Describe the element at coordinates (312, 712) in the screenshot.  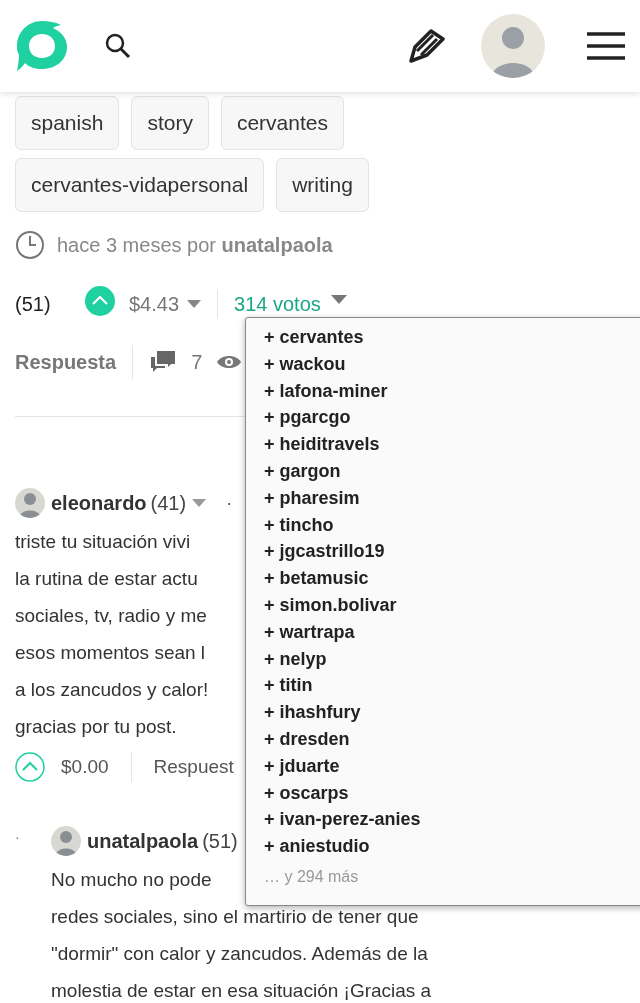
I see `voter-link: + ihashfury` at that location.